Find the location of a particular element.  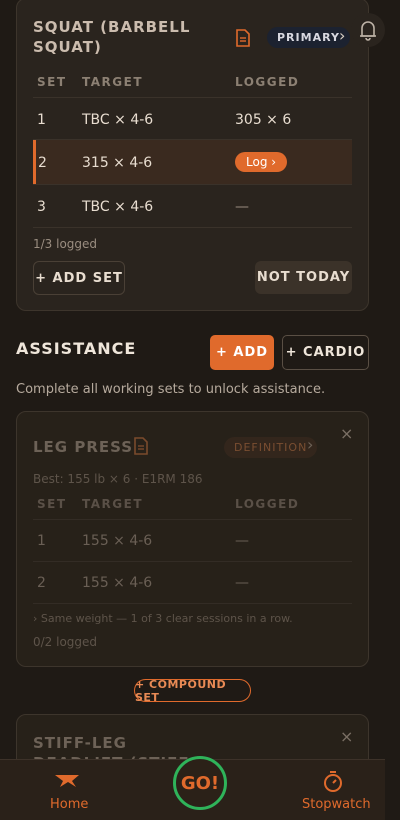

assistance-title: ASSISTANCE is located at coordinates (76, 348).